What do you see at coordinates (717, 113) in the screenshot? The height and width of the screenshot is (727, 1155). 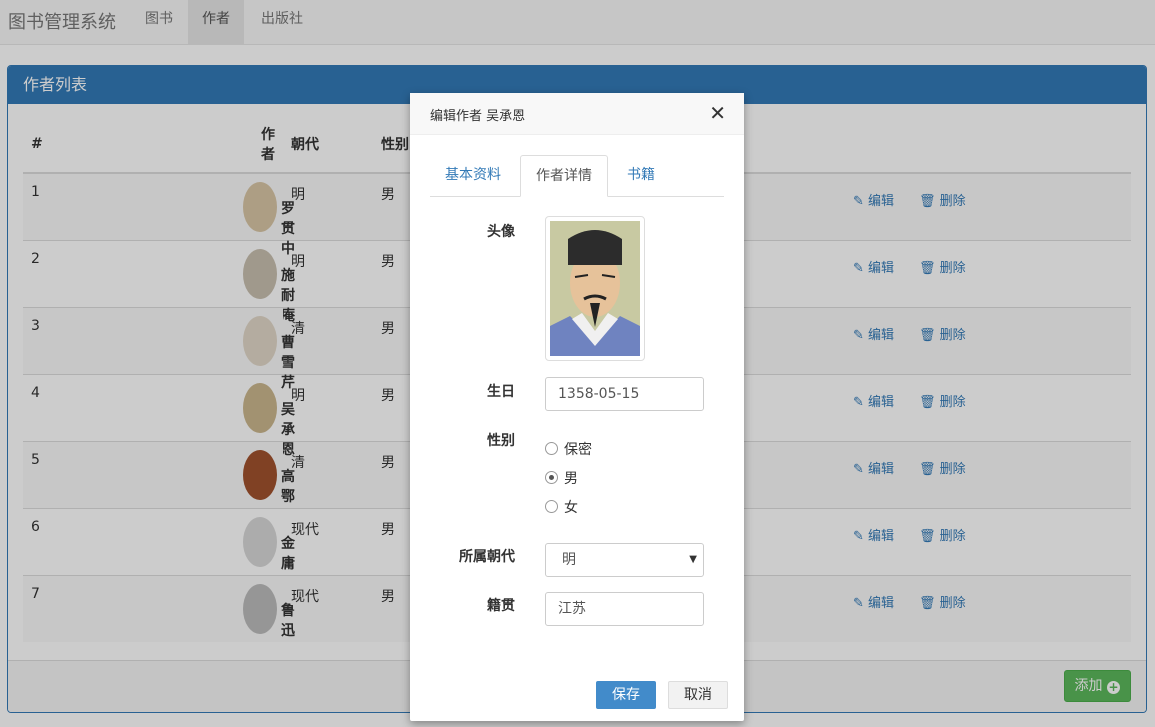 I see `close-icon: ✕` at bounding box center [717, 113].